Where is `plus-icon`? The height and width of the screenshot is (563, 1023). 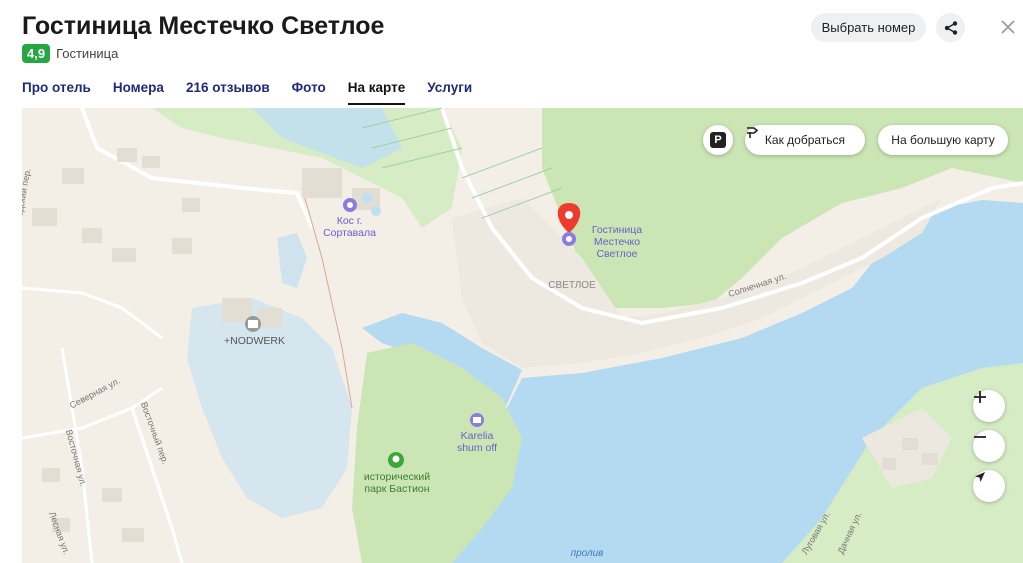
plus-icon is located at coordinates (980, 397).